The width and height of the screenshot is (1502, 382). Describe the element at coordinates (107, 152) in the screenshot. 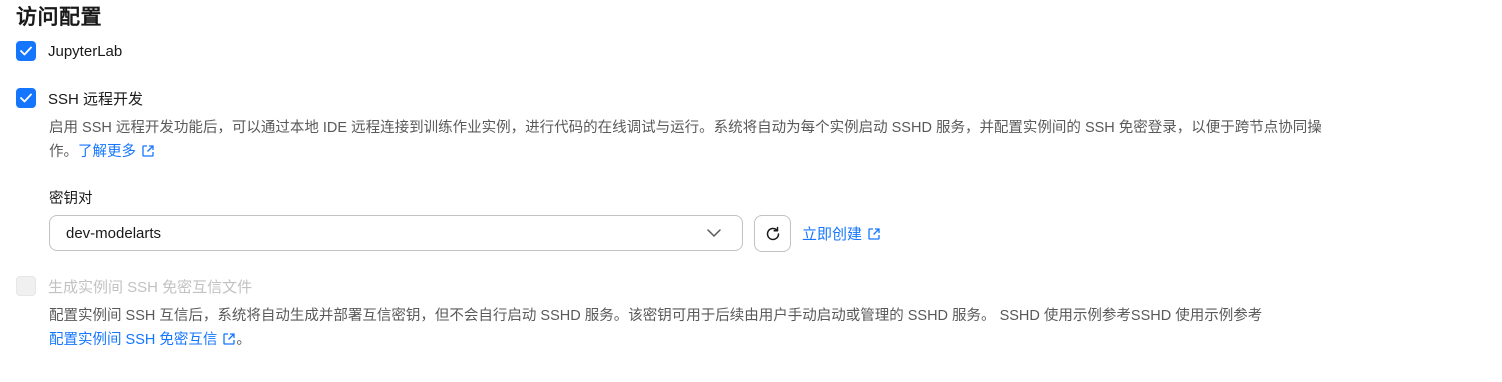

I see `learn-more-label: 了解更多` at that location.